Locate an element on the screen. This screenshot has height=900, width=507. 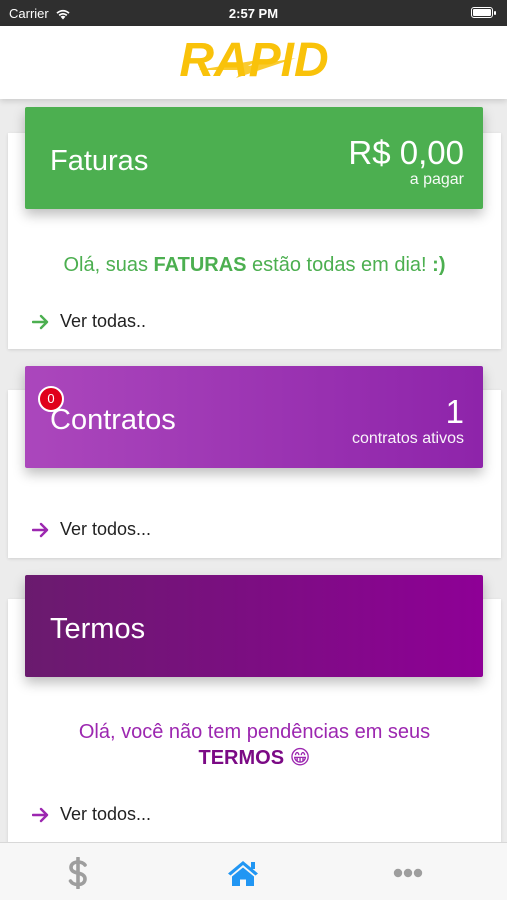
faturas-message-smiley: :) is located at coordinates (439, 265).